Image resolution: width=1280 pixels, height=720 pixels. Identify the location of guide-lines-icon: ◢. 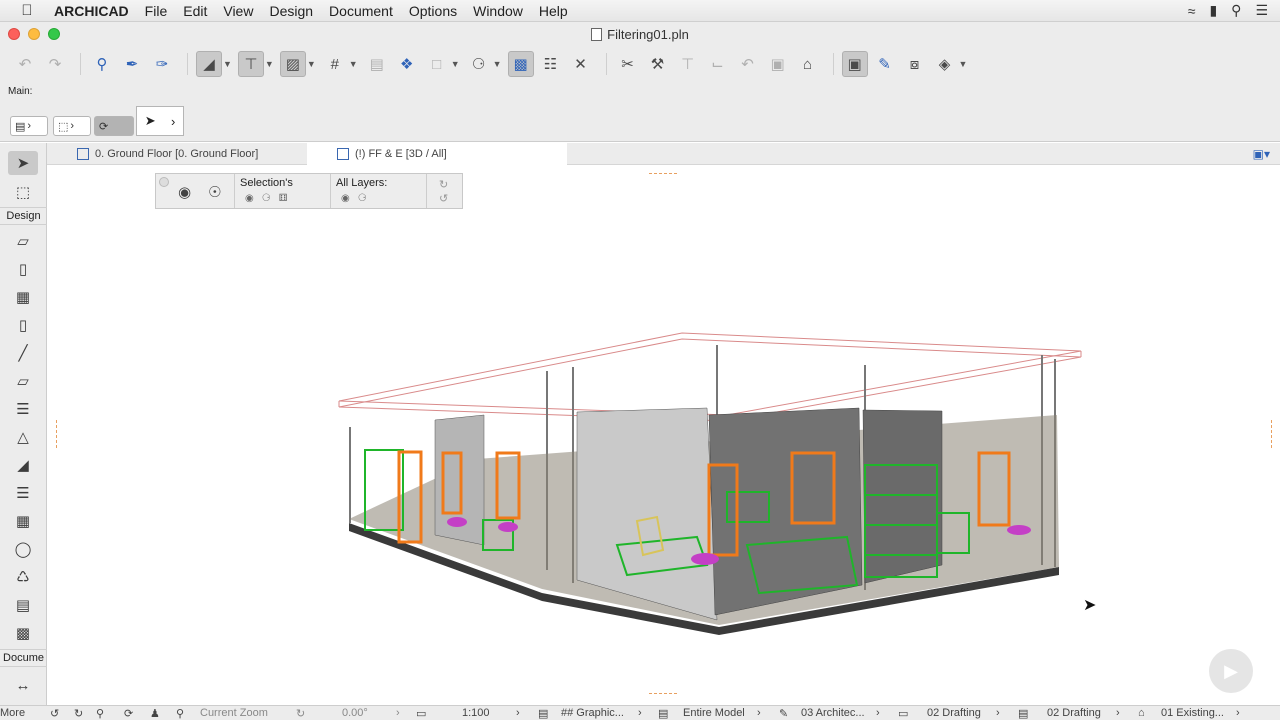
(209, 64).